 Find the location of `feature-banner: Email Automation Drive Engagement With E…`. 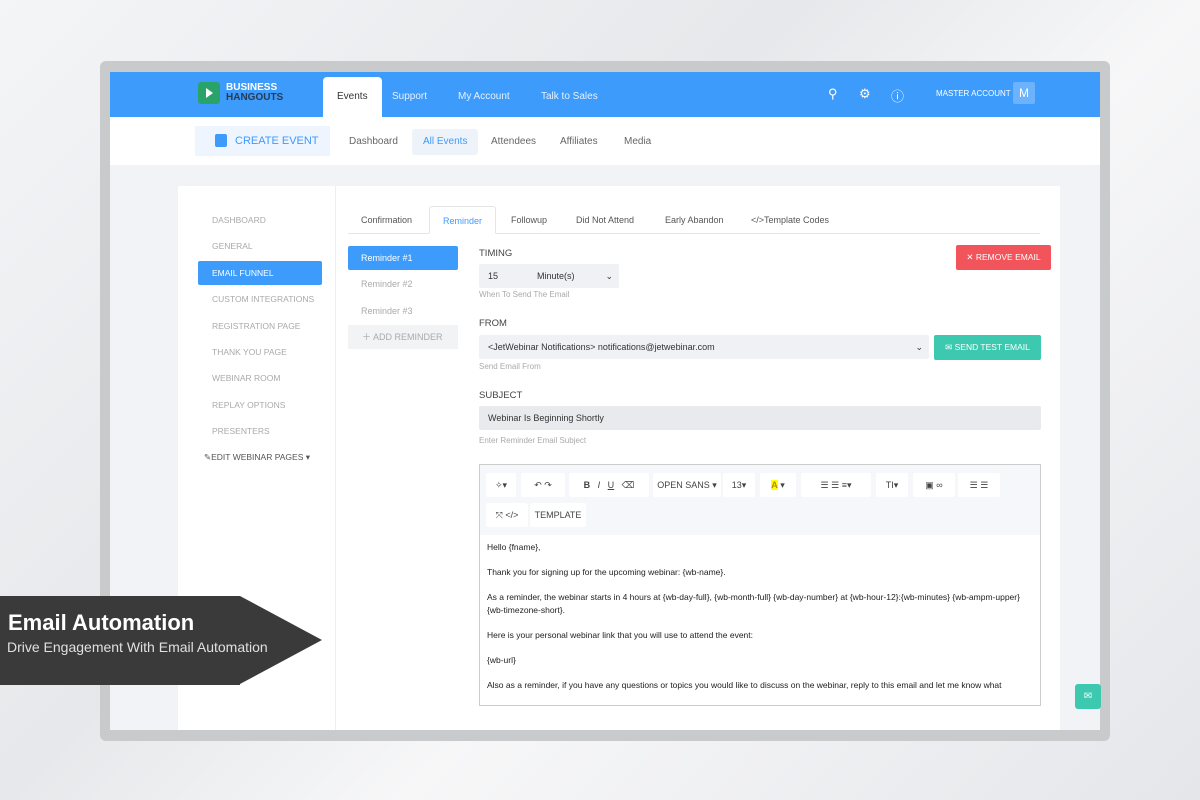

feature-banner: Email Automation Drive Engagement With E… is located at coordinates (161, 640).